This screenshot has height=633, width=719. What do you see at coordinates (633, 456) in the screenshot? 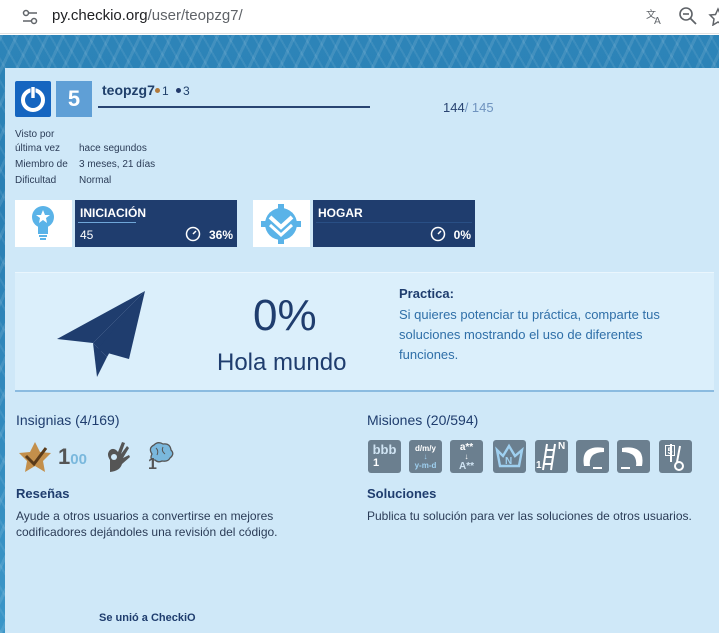
I see `snake-reverse-mission-icon` at bounding box center [633, 456].